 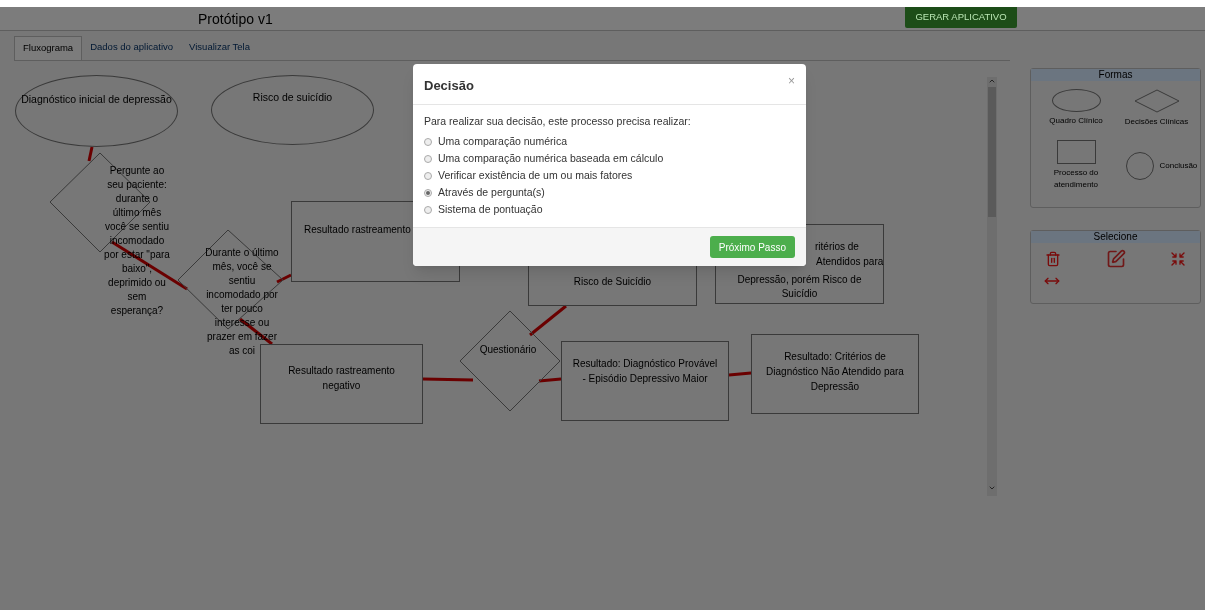 I want to click on radio-label: Através de pergunta(s), so click(x=491, y=192).